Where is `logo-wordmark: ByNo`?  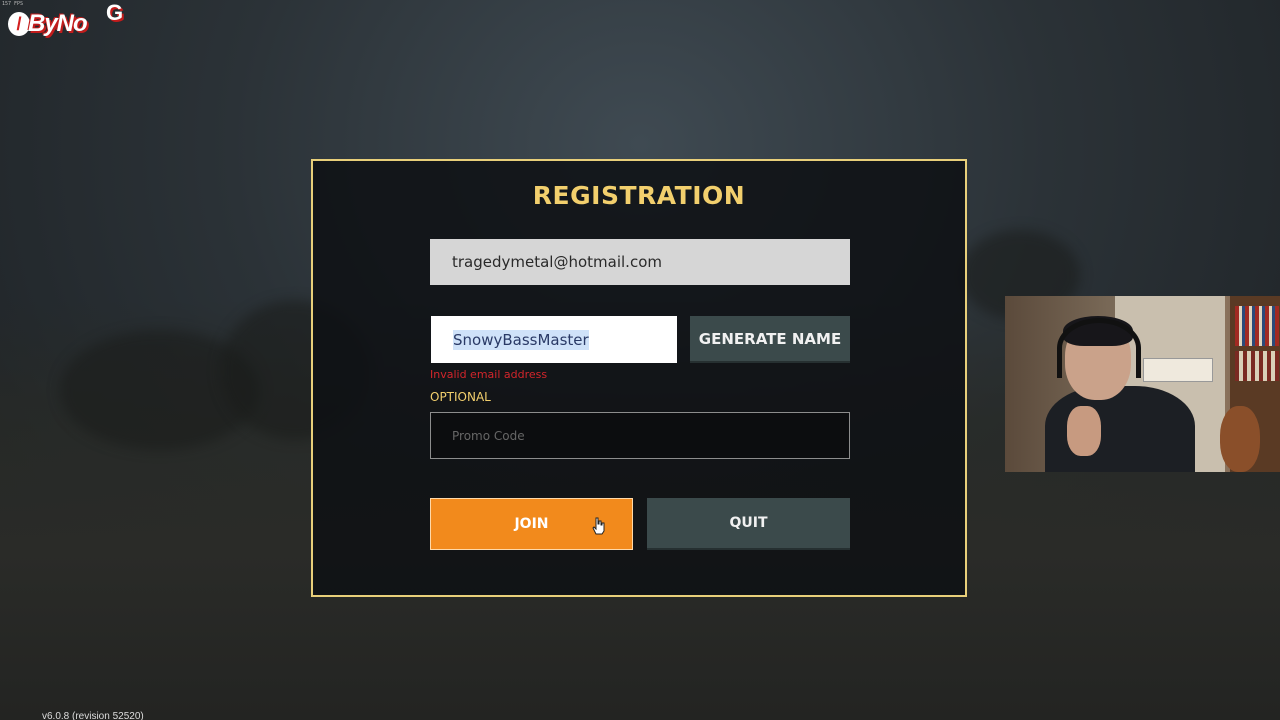
logo-wordmark: ByNo is located at coordinates (58, 23).